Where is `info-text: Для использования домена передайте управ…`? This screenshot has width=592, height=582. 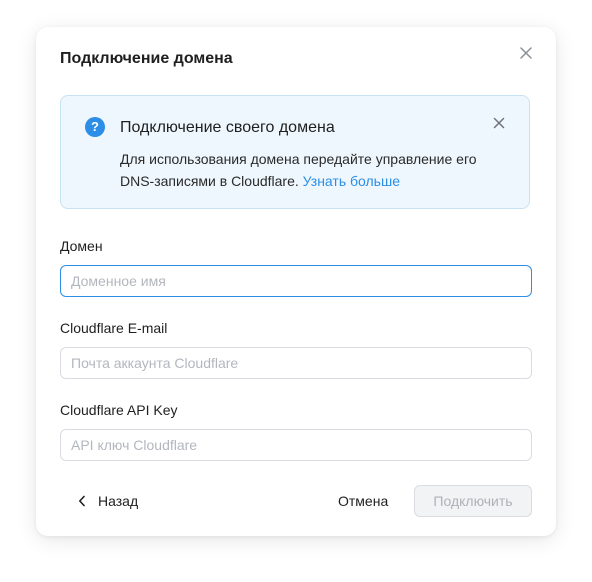 info-text: Для использования домена передайте управ… is located at coordinates (310, 170).